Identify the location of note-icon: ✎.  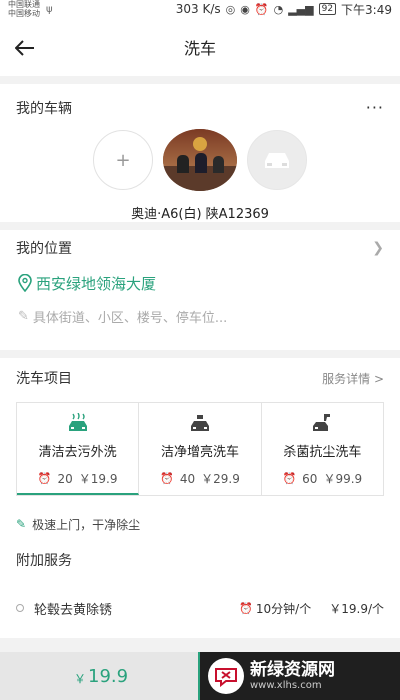
(21, 524).